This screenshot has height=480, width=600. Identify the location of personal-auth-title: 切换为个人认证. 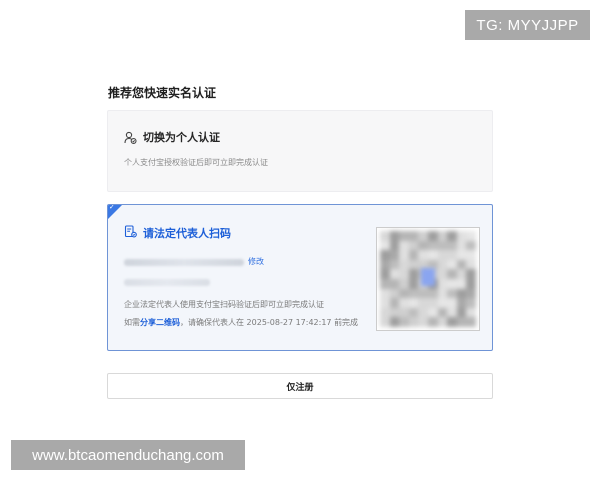
(181, 137).